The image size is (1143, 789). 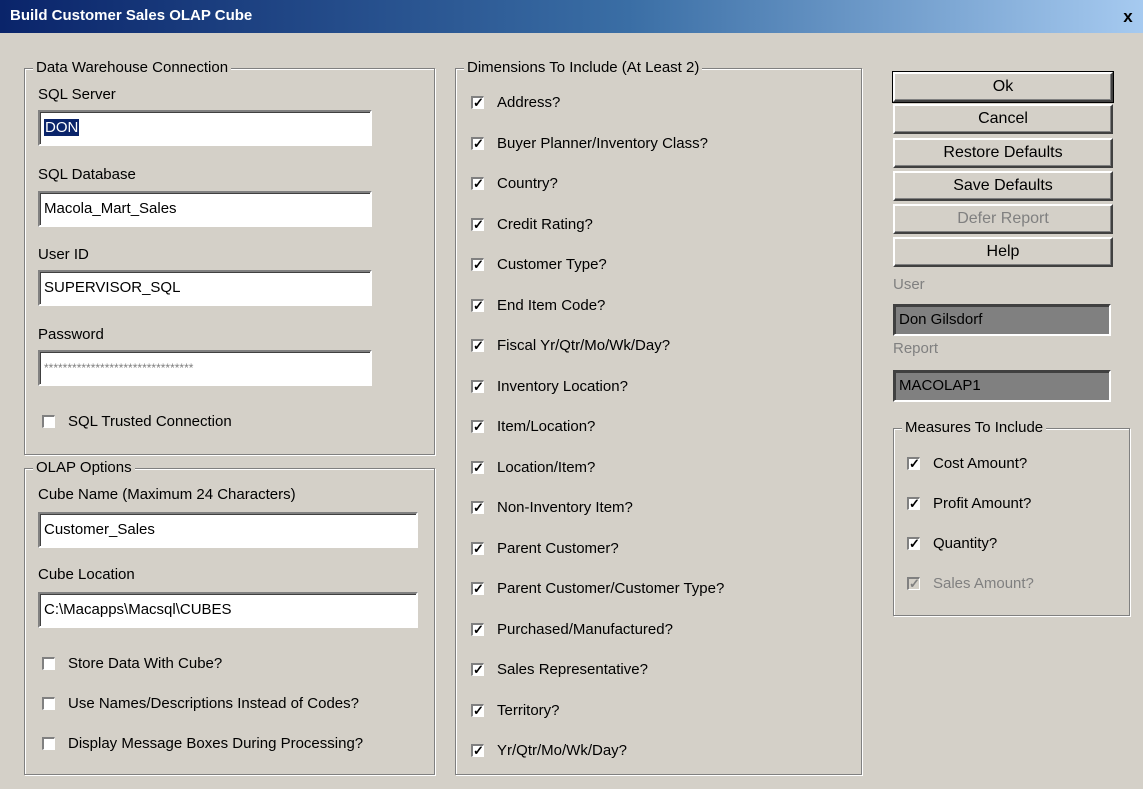 I want to click on olap-option-checkbox-label: Store Data With Cube?, so click(x=145, y=663).